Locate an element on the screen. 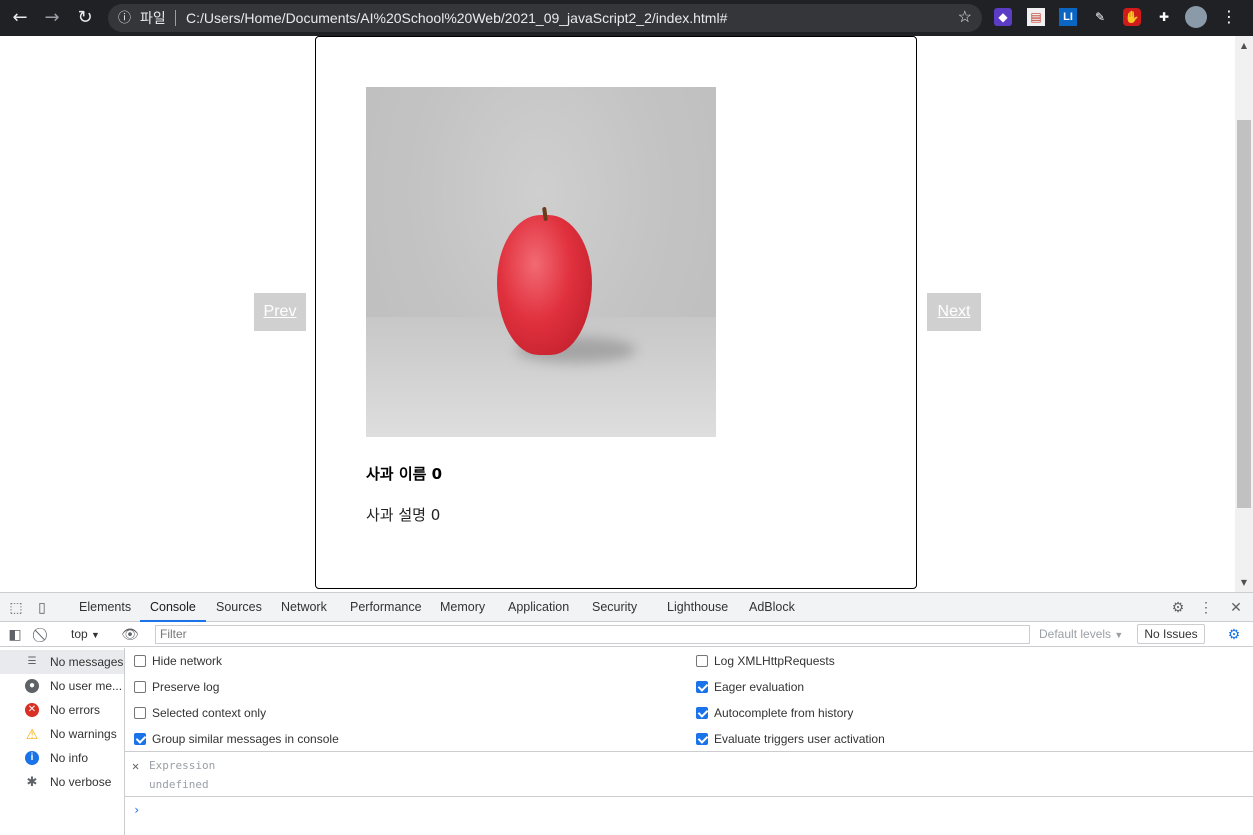  context-select: top ▼ is located at coordinates (85, 635).